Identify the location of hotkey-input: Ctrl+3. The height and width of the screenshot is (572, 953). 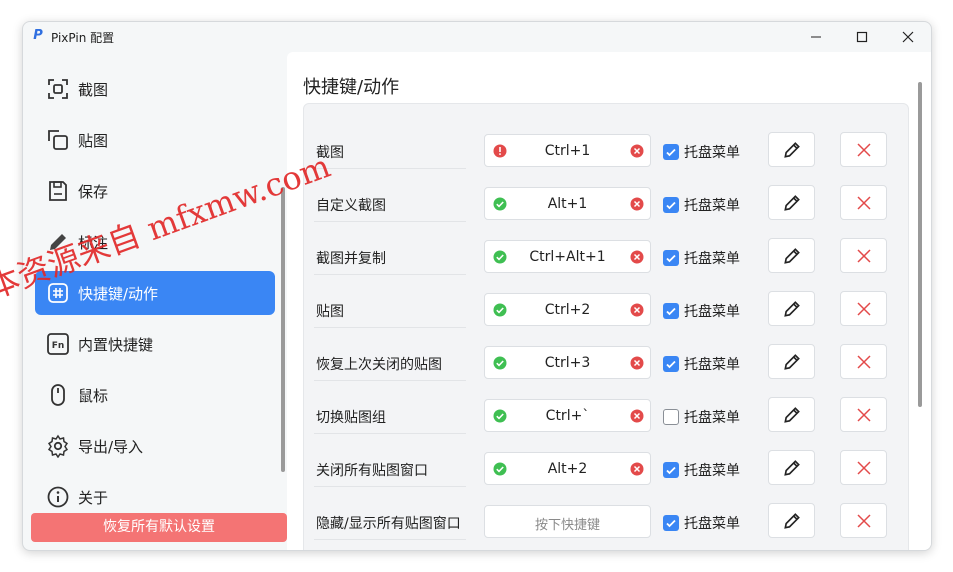
(567, 362).